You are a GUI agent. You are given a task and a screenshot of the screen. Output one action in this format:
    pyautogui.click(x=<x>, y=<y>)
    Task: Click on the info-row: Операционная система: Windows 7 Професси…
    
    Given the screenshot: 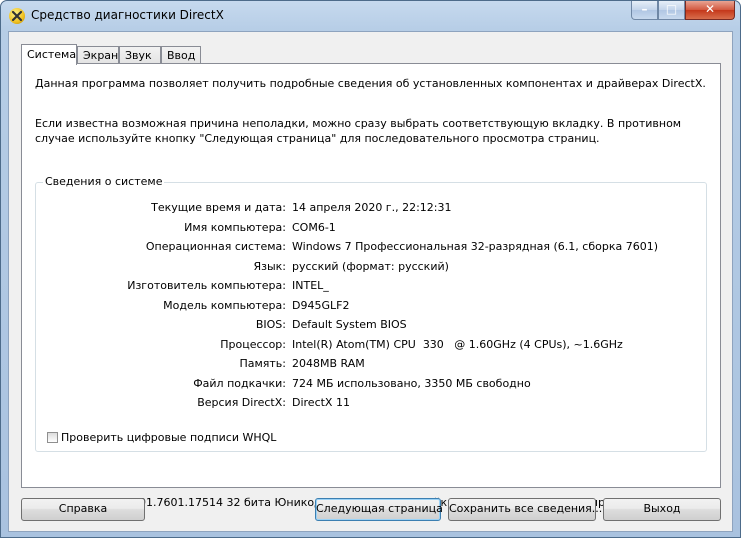 What is the action you would take?
    pyautogui.click(x=366, y=247)
    